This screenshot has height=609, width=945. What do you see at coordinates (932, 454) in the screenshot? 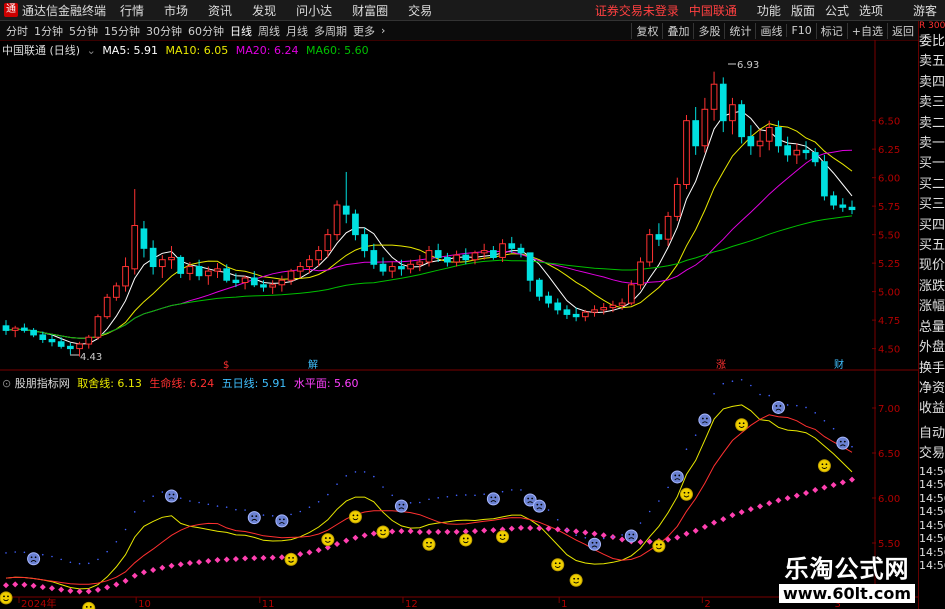
I see `sidebar-item-trade: 交易` at bounding box center [932, 454].